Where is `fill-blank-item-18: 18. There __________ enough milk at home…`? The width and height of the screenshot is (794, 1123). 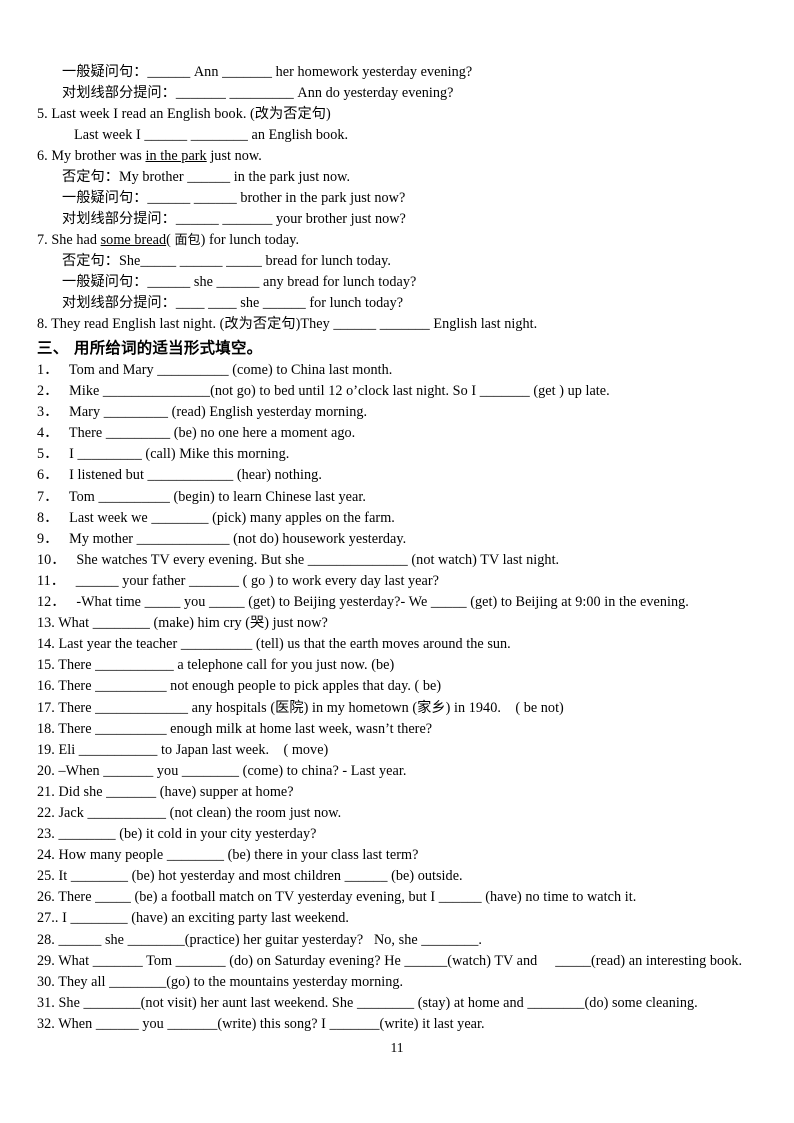
fill-blank-item-18: 18. There __________ enough milk at home… is located at coordinates (235, 728).